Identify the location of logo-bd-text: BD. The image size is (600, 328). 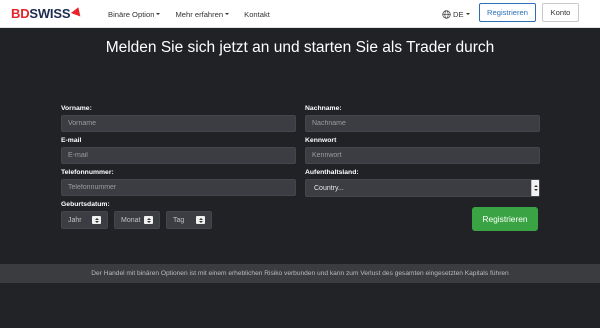
(20, 13).